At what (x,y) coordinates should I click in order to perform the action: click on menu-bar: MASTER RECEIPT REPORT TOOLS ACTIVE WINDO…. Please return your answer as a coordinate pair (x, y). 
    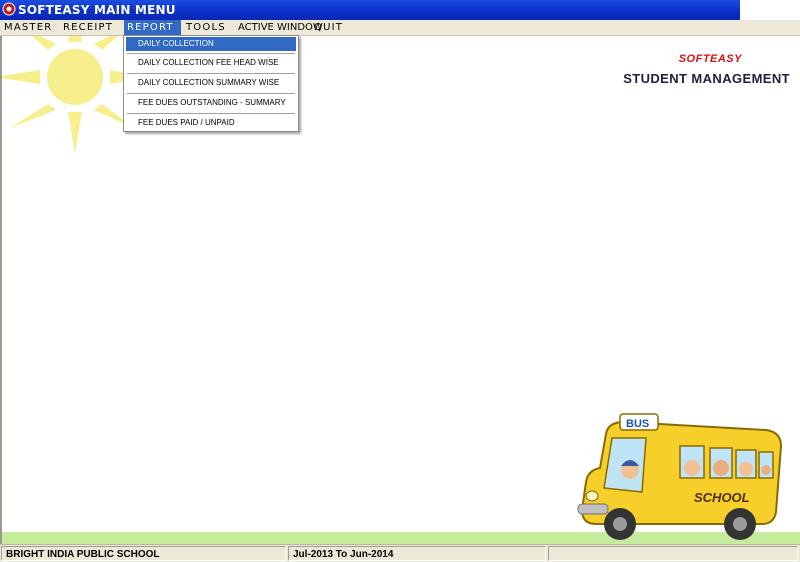
    Looking at the image, I should click on (400, 28).